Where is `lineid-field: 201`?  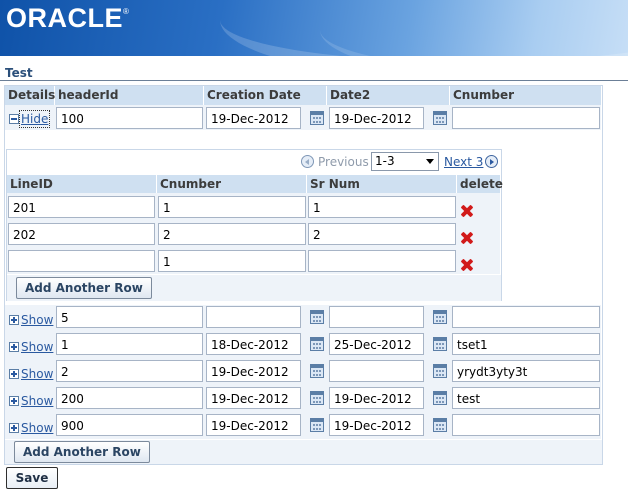
lineid-field: 201 is located at coordinates (81, 207).